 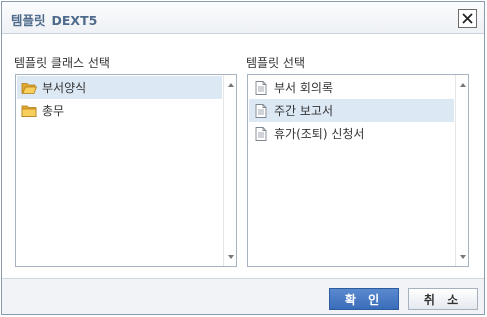 I want to click on dialog-footer: 확 인 취 소, so click(x=243, y=296).